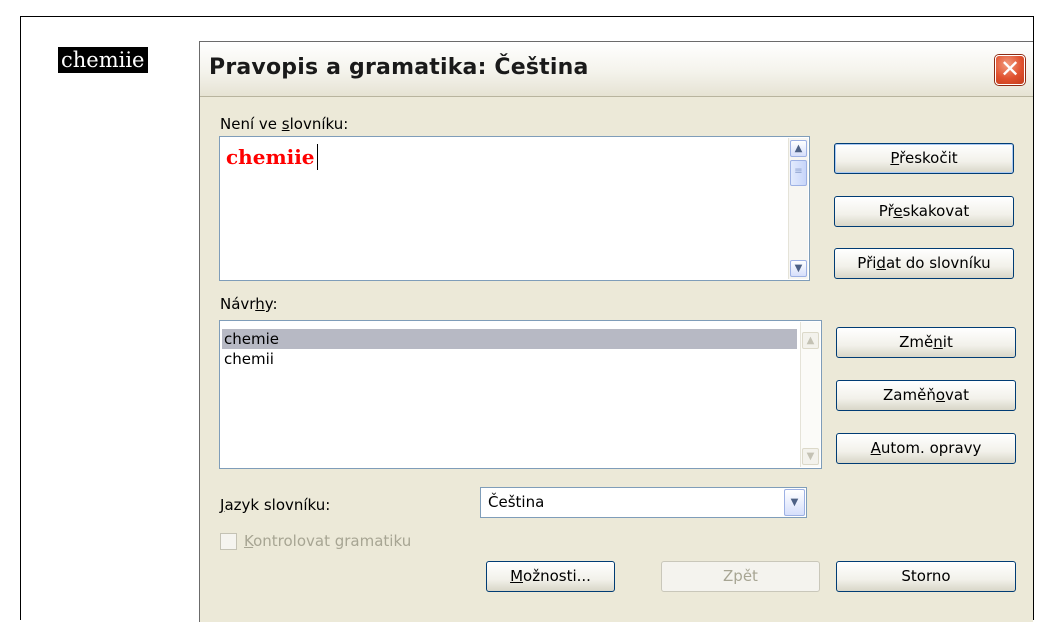 The width and height of the screenshot is (1057, 633). I want to click on suggestions-list: chemie chemii ▲ ▼, so click(520, 394).